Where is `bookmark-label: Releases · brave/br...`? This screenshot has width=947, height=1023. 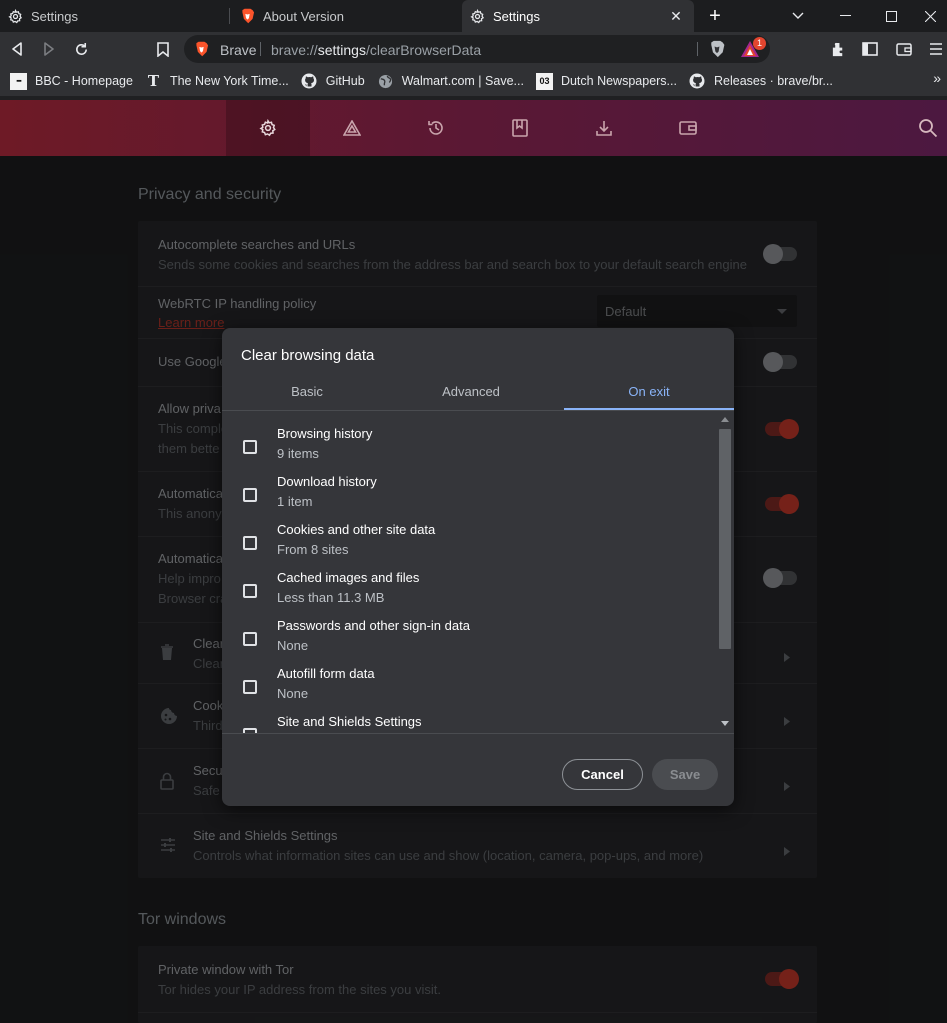
bookmark-label: Releases · brave/br... is located at coordinates (773, 81).